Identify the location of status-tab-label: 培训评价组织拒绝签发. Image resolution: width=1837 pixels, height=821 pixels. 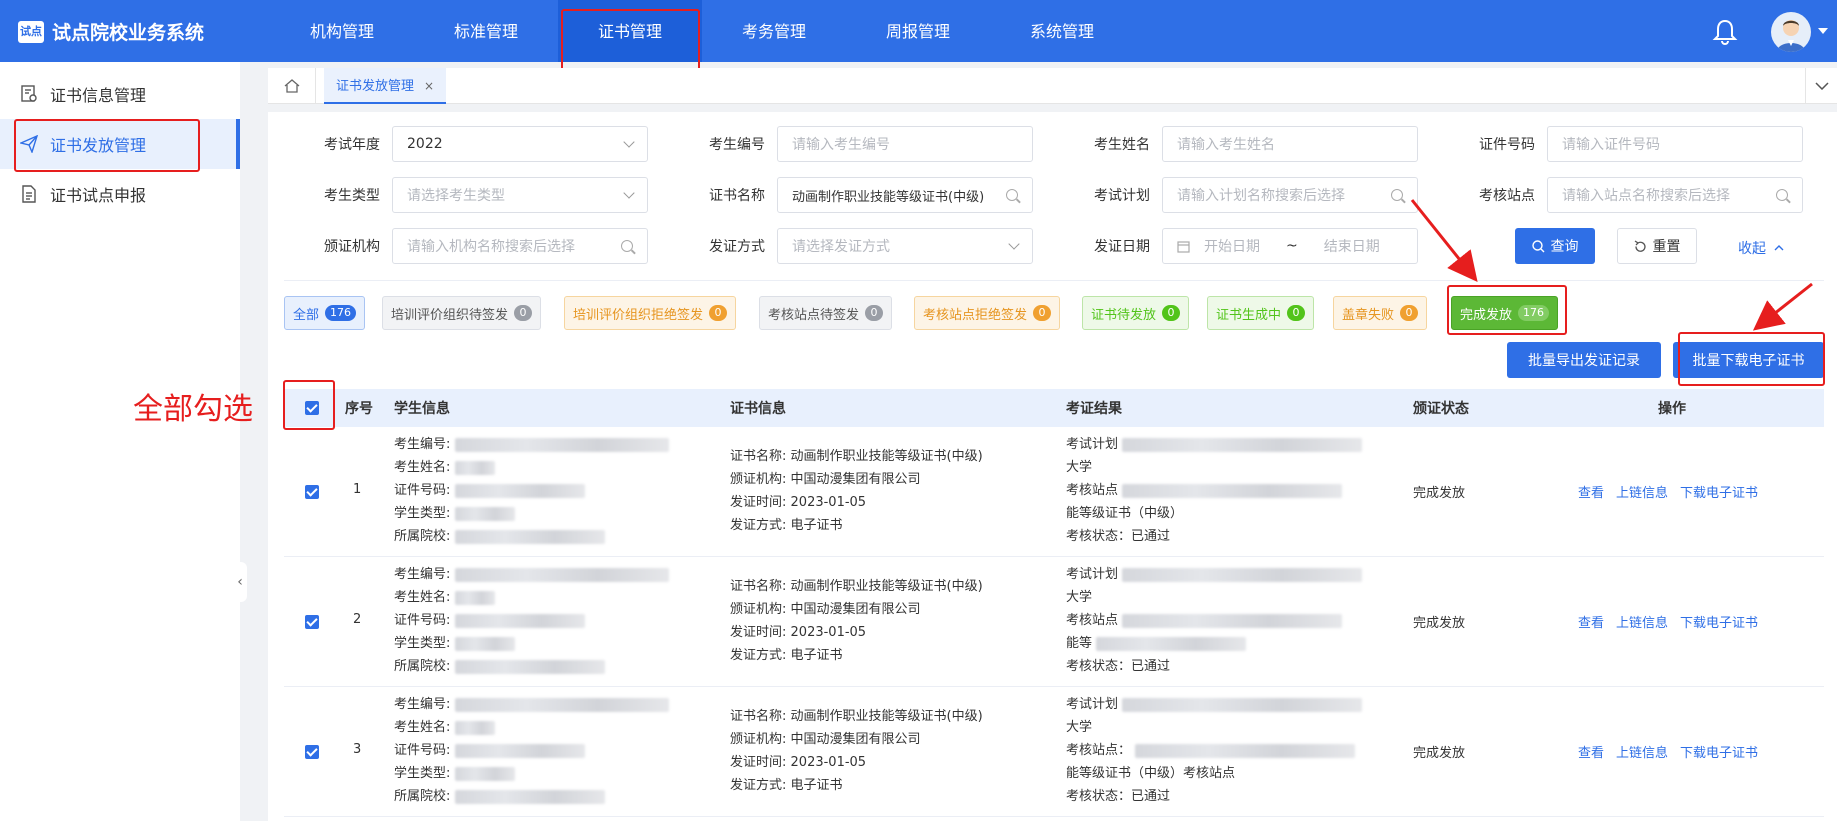
(638, 315).